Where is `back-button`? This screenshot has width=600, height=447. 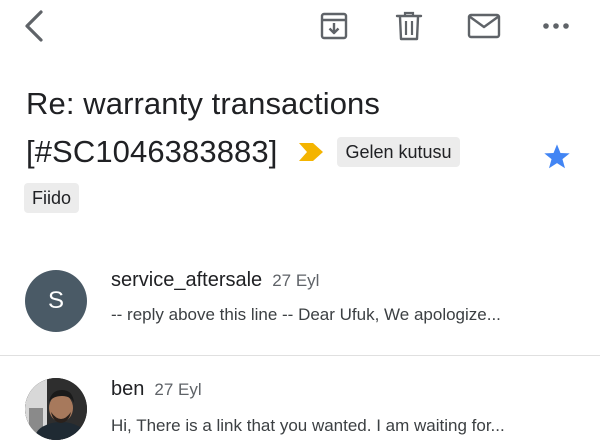 back-button is located at coordinates (34, 26).